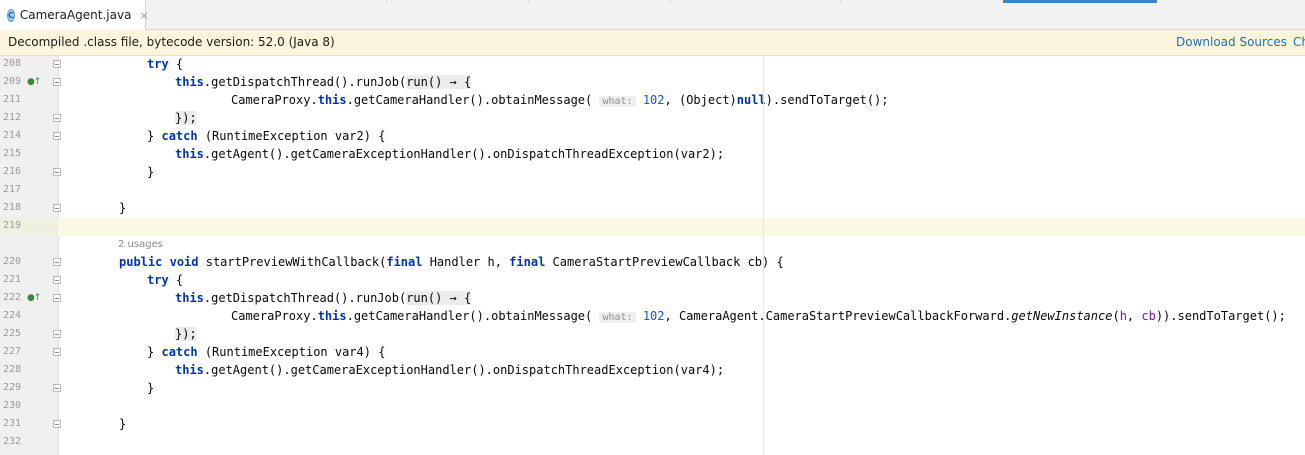 Image resolution: width=1305 pixels, height=455 pixels. What do you see at coordinates (652, 65) in the screenshot?
I see `code-line: 208 try {` at bounding box center [652, 65].